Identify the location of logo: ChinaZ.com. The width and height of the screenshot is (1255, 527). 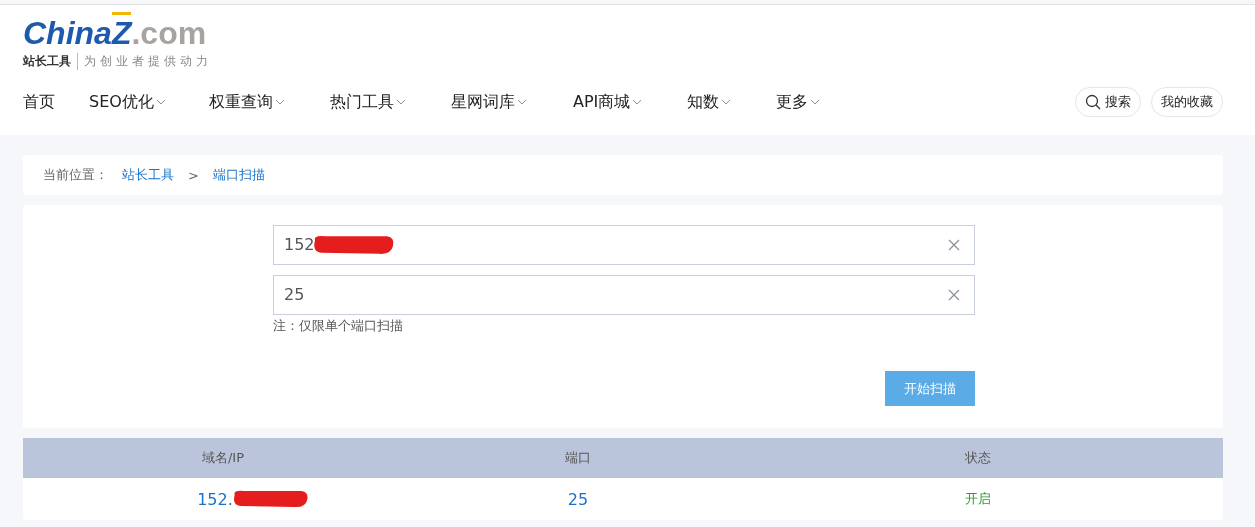
(115, 33).